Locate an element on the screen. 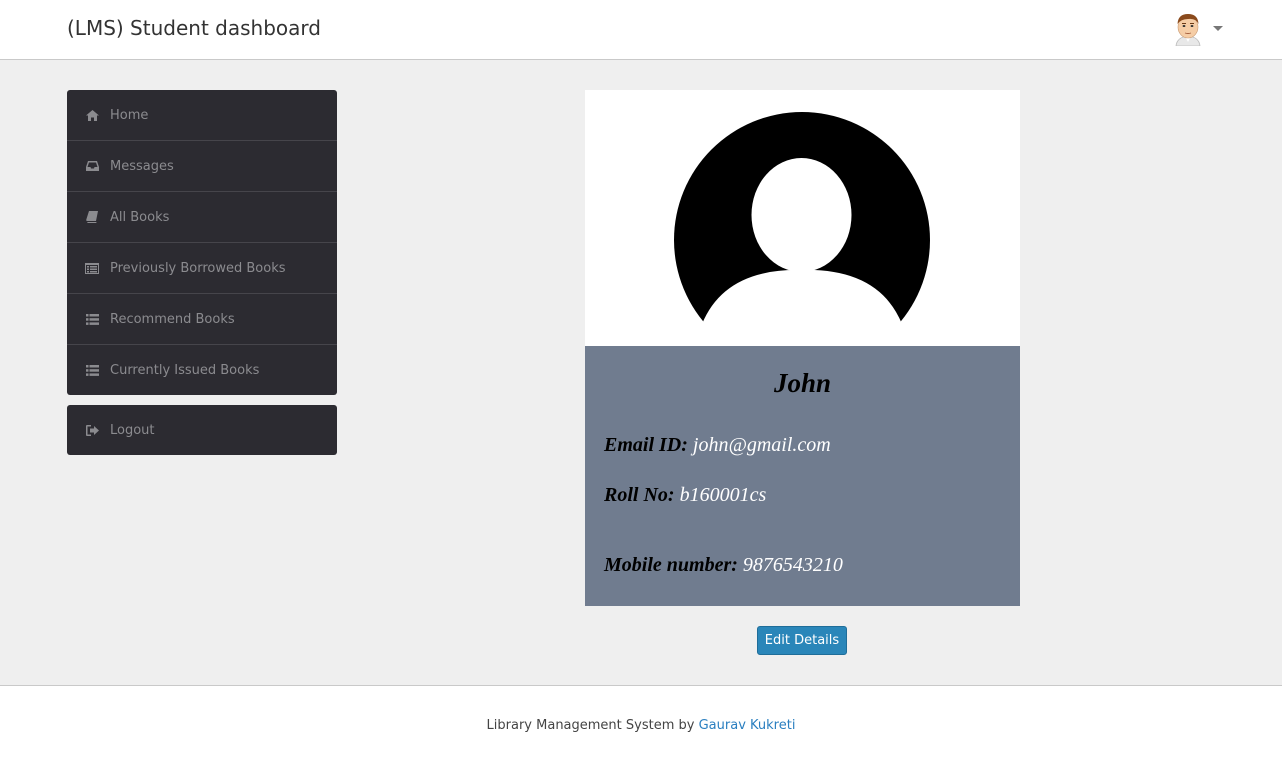 Image resolution: width=1282 pixels, height=783 pixels. mobile-row: Mobile number: 9876543210 is located at coordinates (723, 565).